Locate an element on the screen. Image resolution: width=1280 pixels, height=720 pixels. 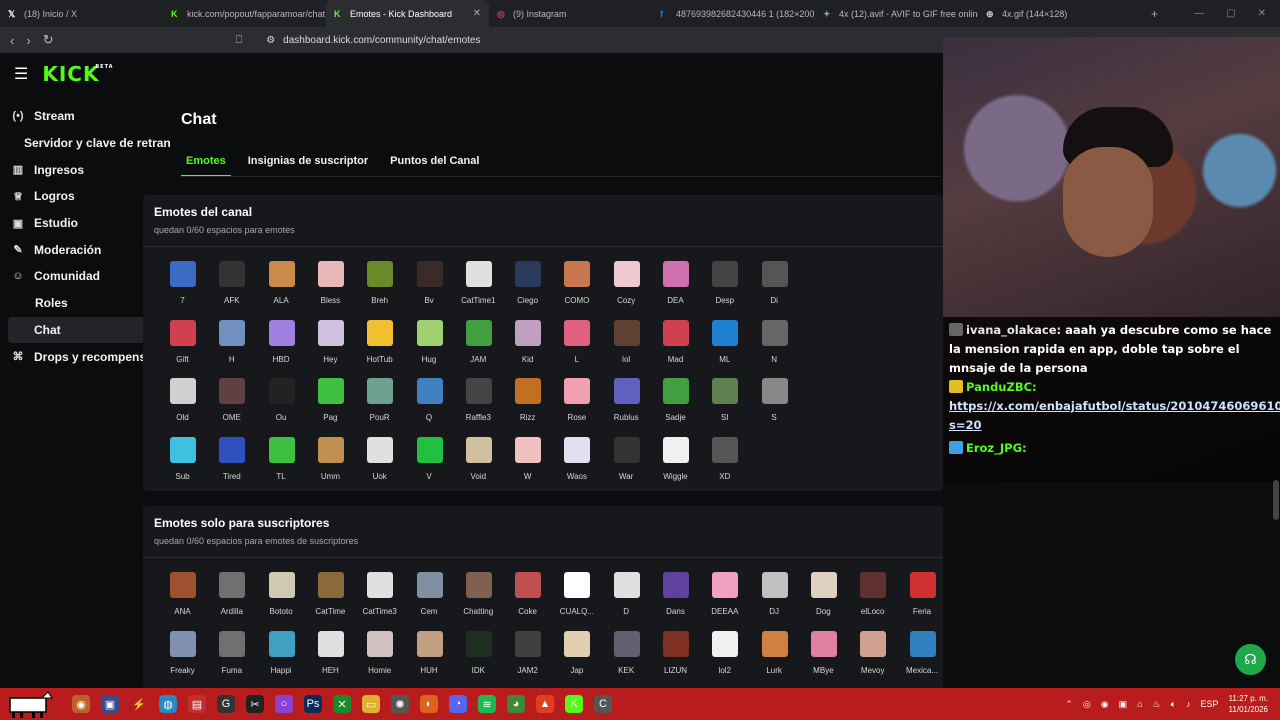
emote-tile: Dans is located at coordinates (675, 601).